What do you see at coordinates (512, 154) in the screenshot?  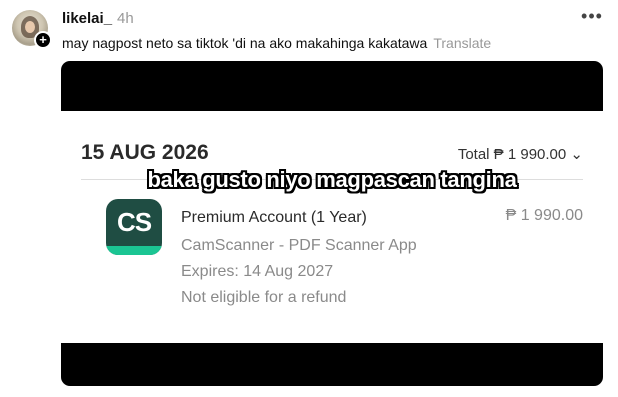 I see `receipt-total-text: Total ₱ 1 990.00` at bounding box center [512, 154].